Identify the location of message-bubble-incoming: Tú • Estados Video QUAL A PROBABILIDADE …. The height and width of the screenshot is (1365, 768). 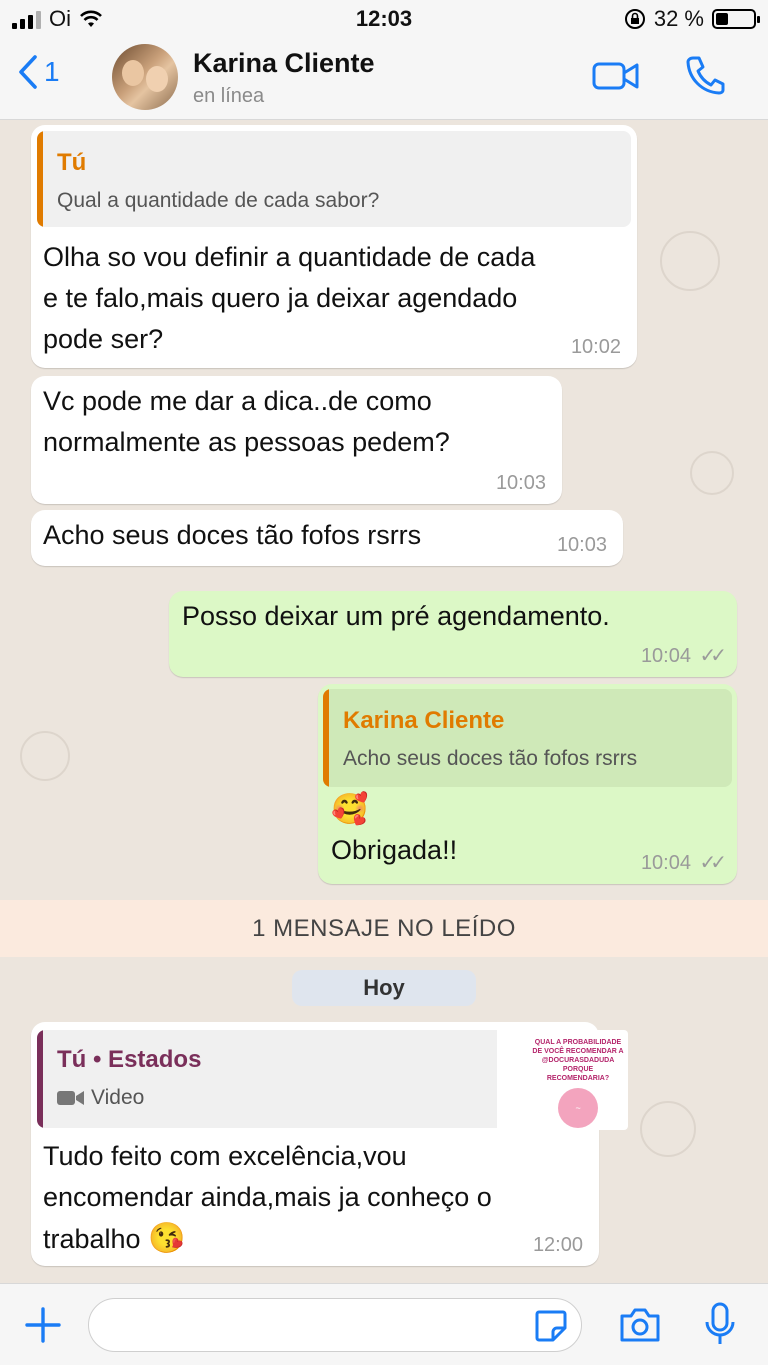
(329, 1144).